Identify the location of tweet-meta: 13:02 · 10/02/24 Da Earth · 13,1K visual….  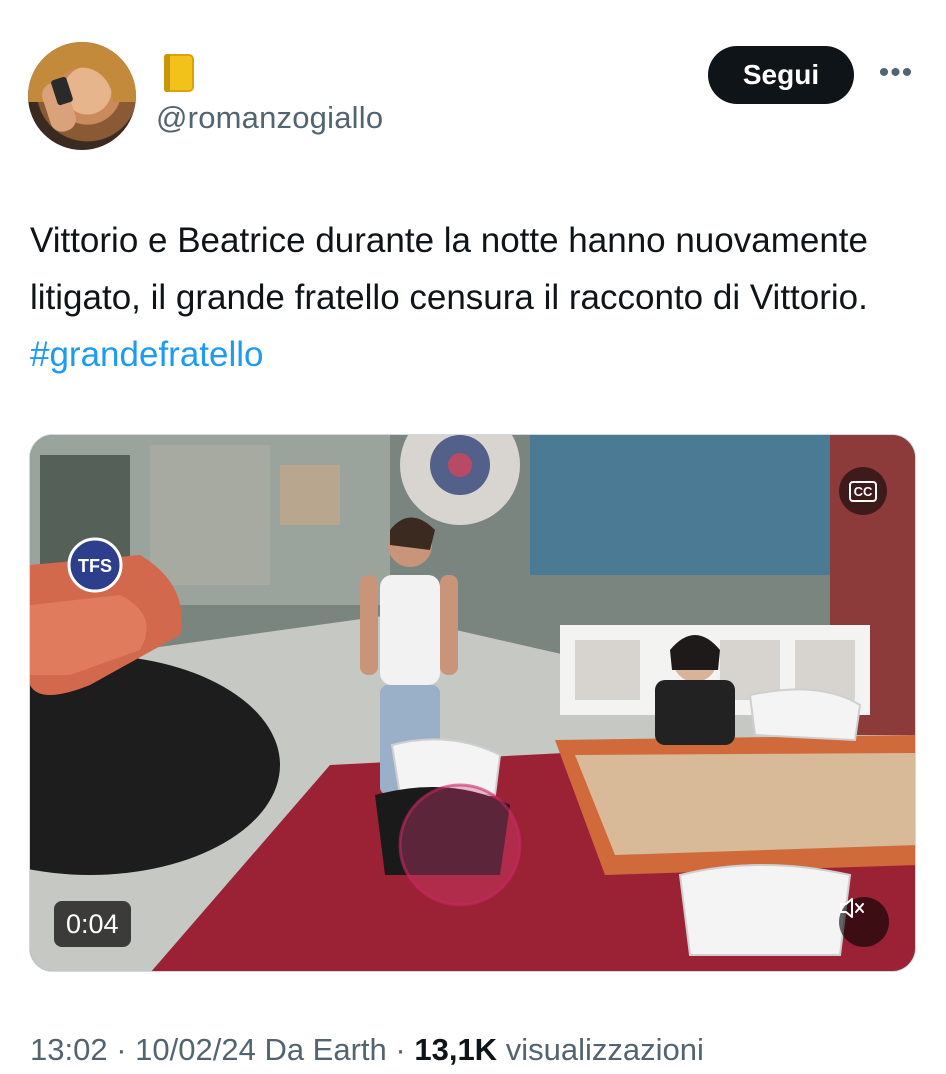
(367, 1049).